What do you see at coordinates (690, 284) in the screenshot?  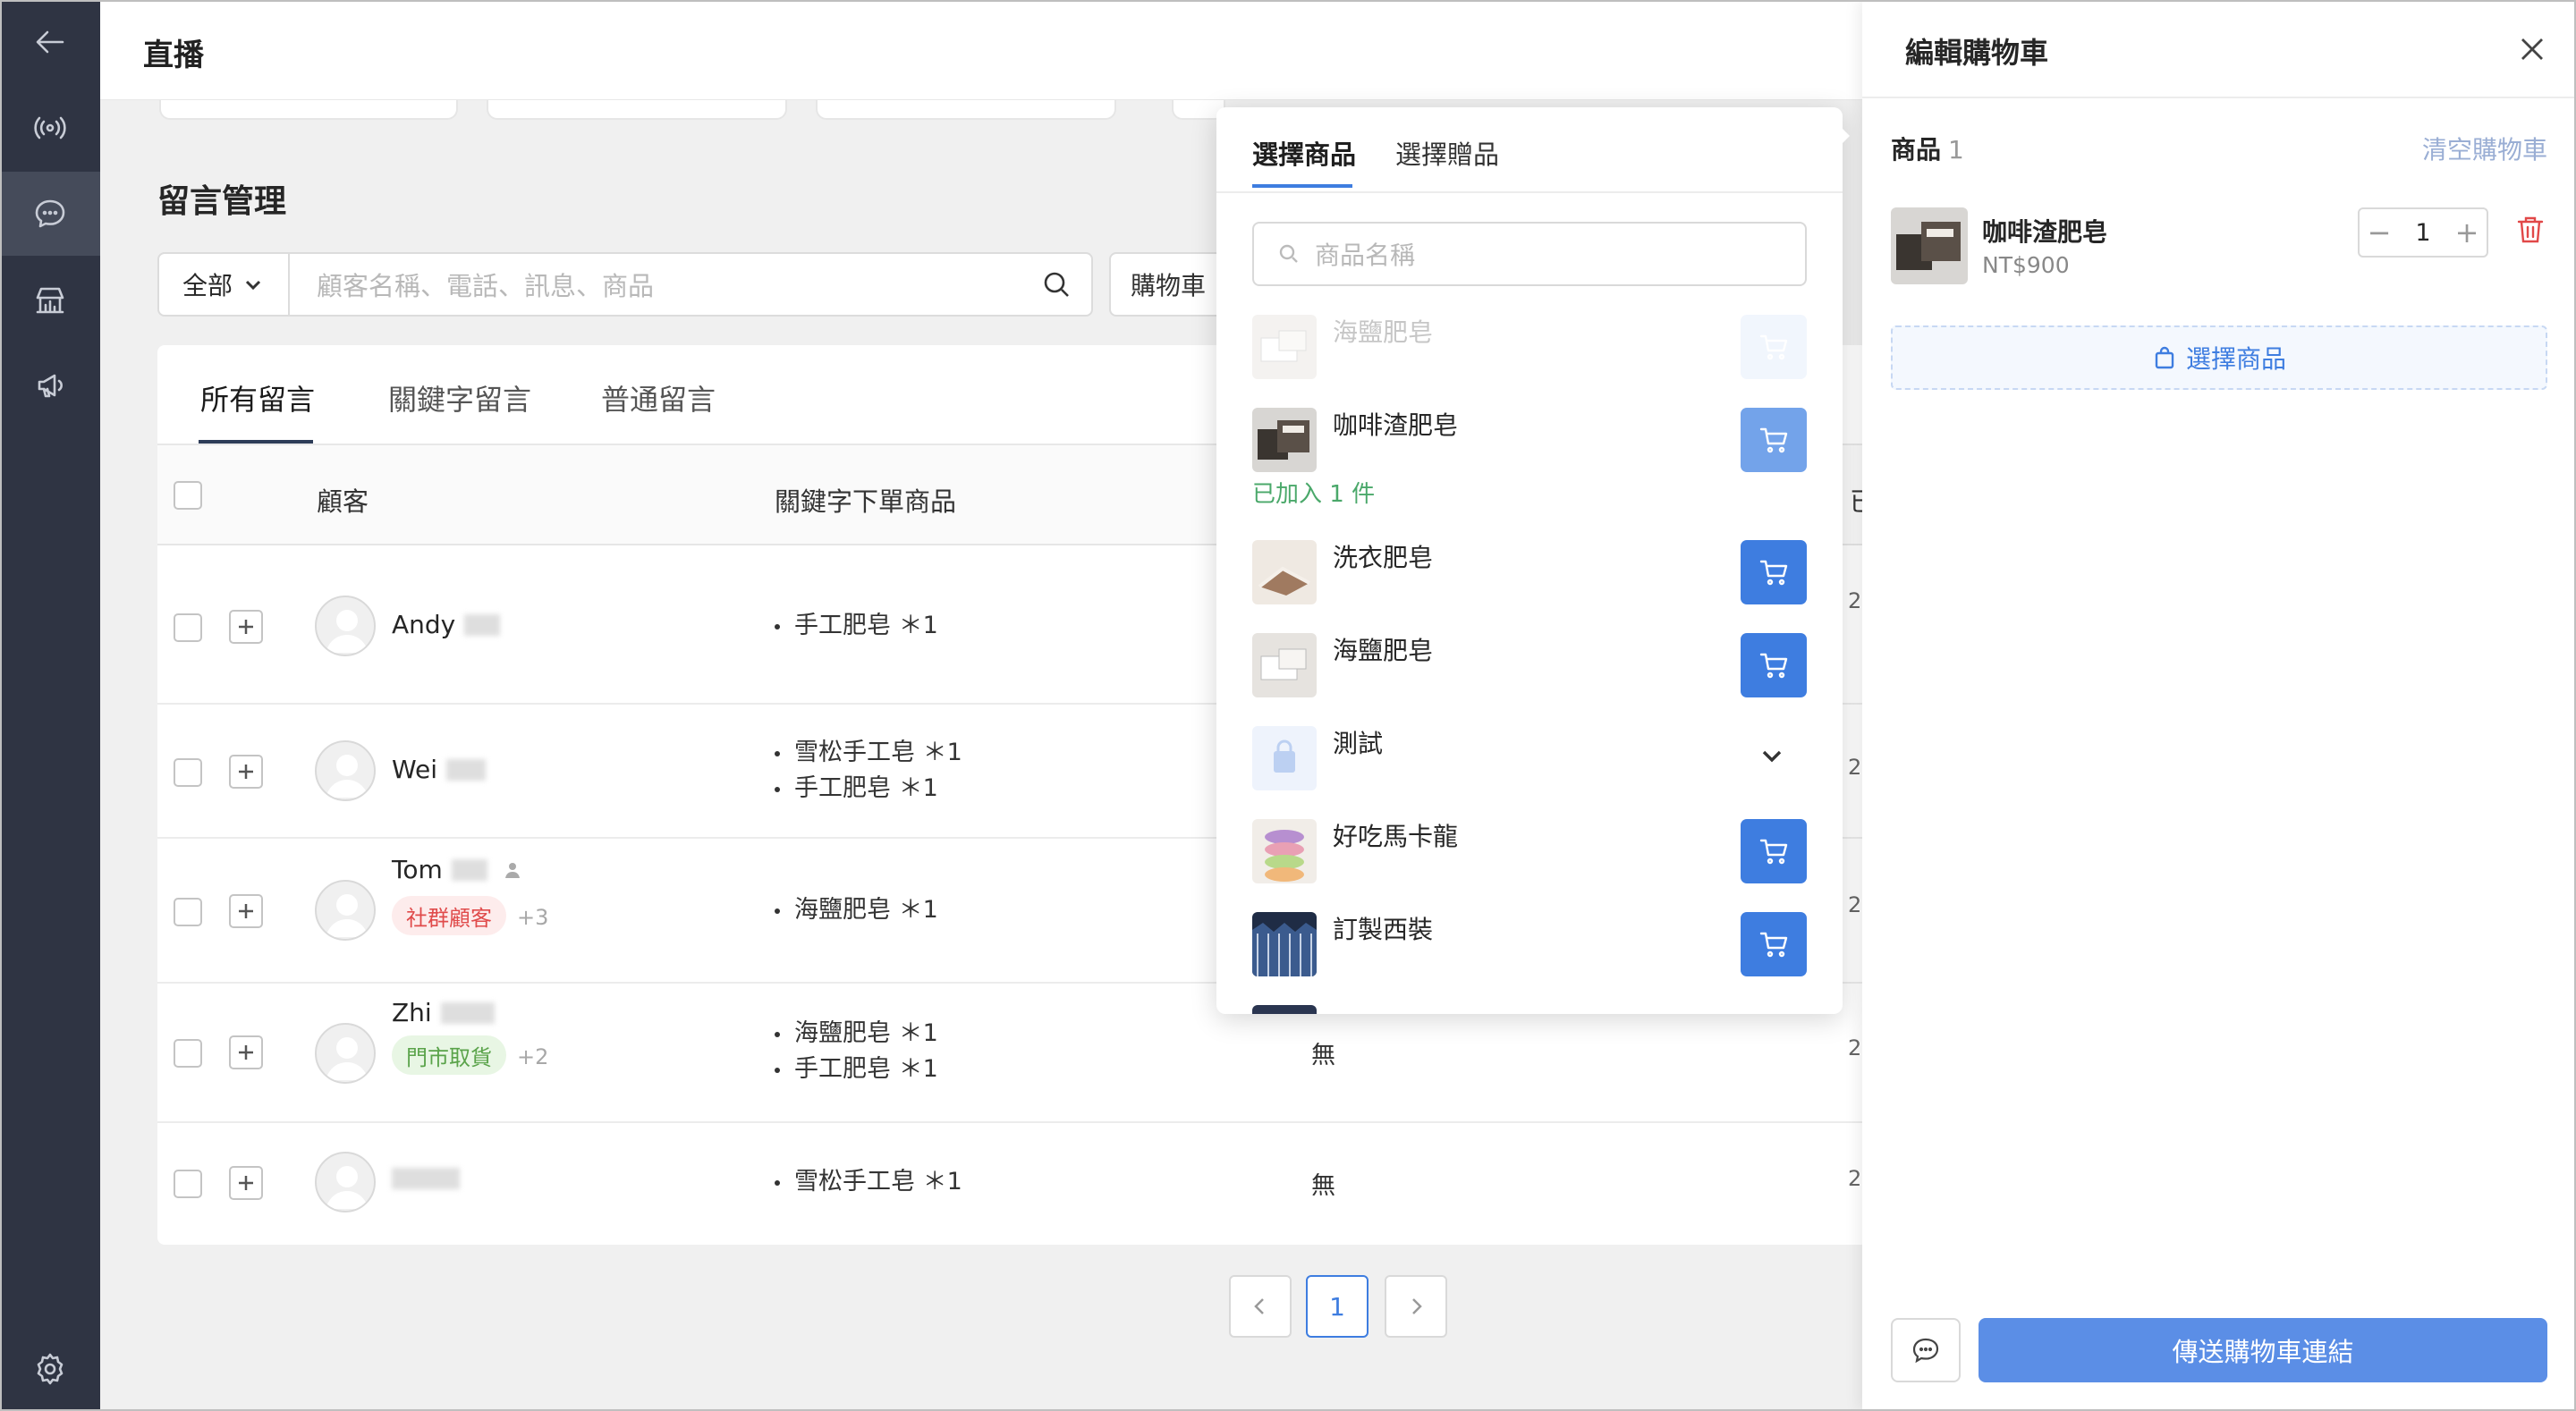 I see `search-input: 顧客名稱、電話、訊息、商品` at bounding box center [690, 284].